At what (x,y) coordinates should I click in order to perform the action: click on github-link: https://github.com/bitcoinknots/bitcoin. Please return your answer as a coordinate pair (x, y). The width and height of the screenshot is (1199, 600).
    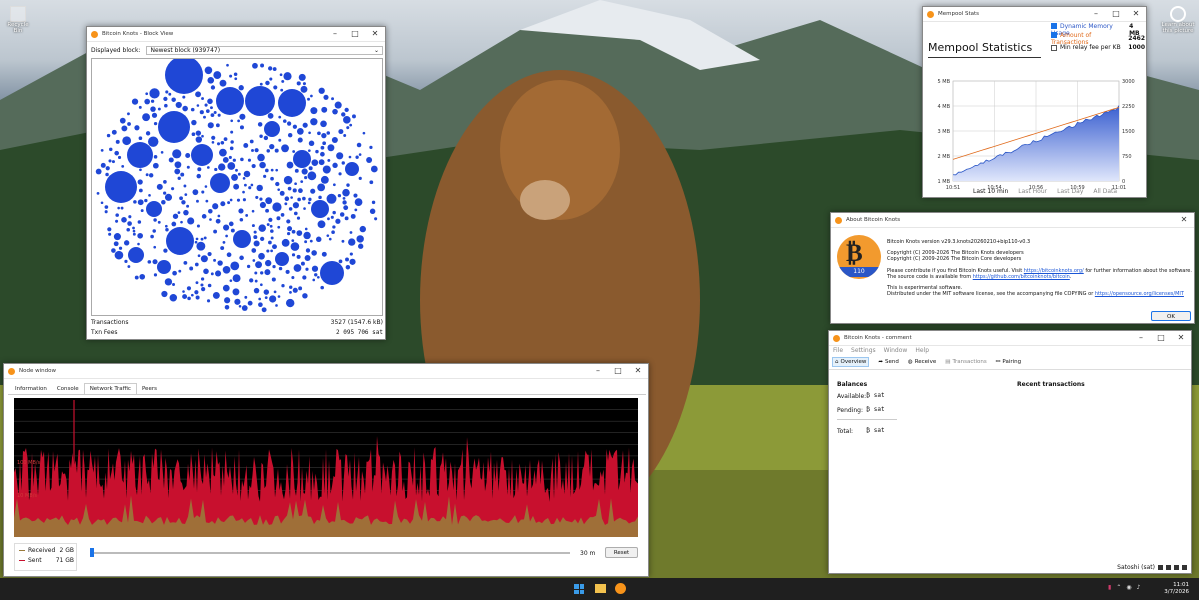
    Looking at the image, I should click on (1021, 277).